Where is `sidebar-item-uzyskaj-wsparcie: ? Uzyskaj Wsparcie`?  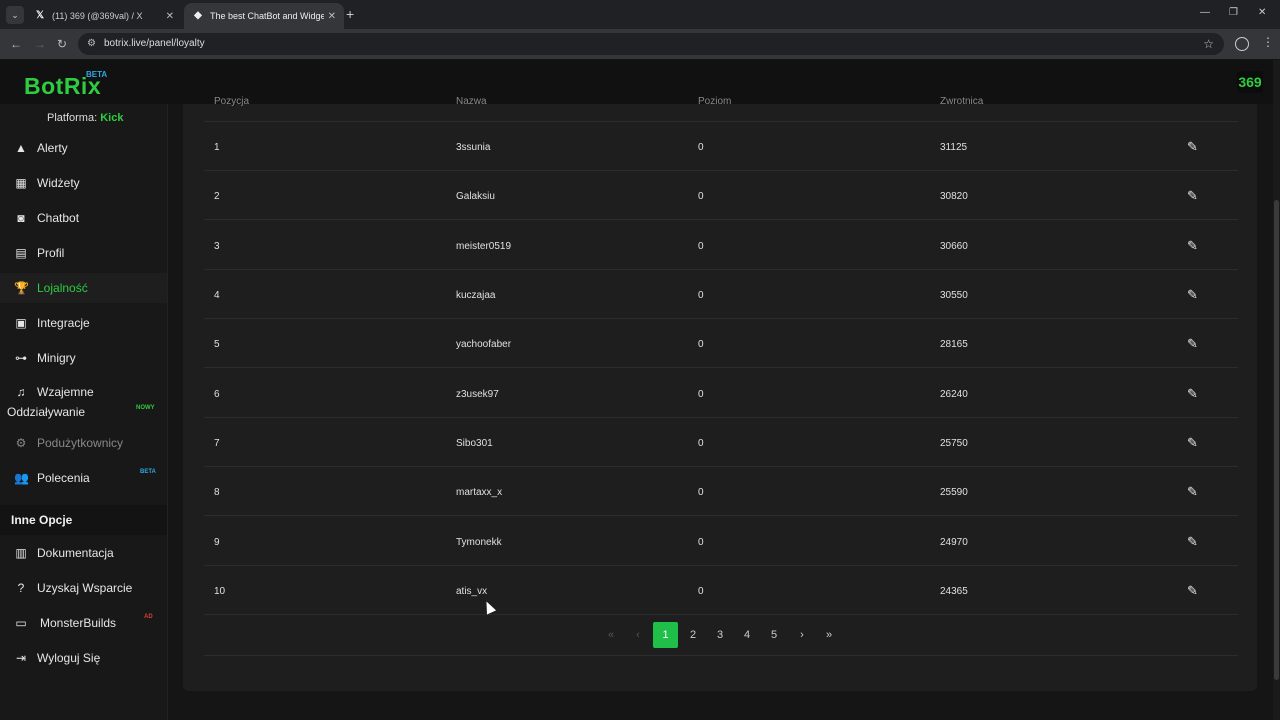 sidebar-item-uzyskaj-wsparcie: ? Uzyskaj Wsparcie is located at coordinates (83, 588).